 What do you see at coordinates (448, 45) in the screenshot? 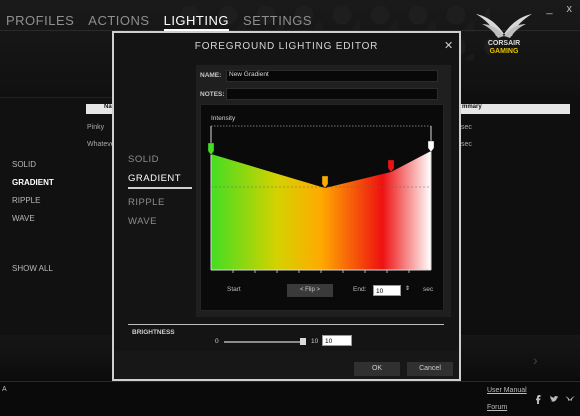
I see `close-icon: ✕` at bounding box center [448, 45].